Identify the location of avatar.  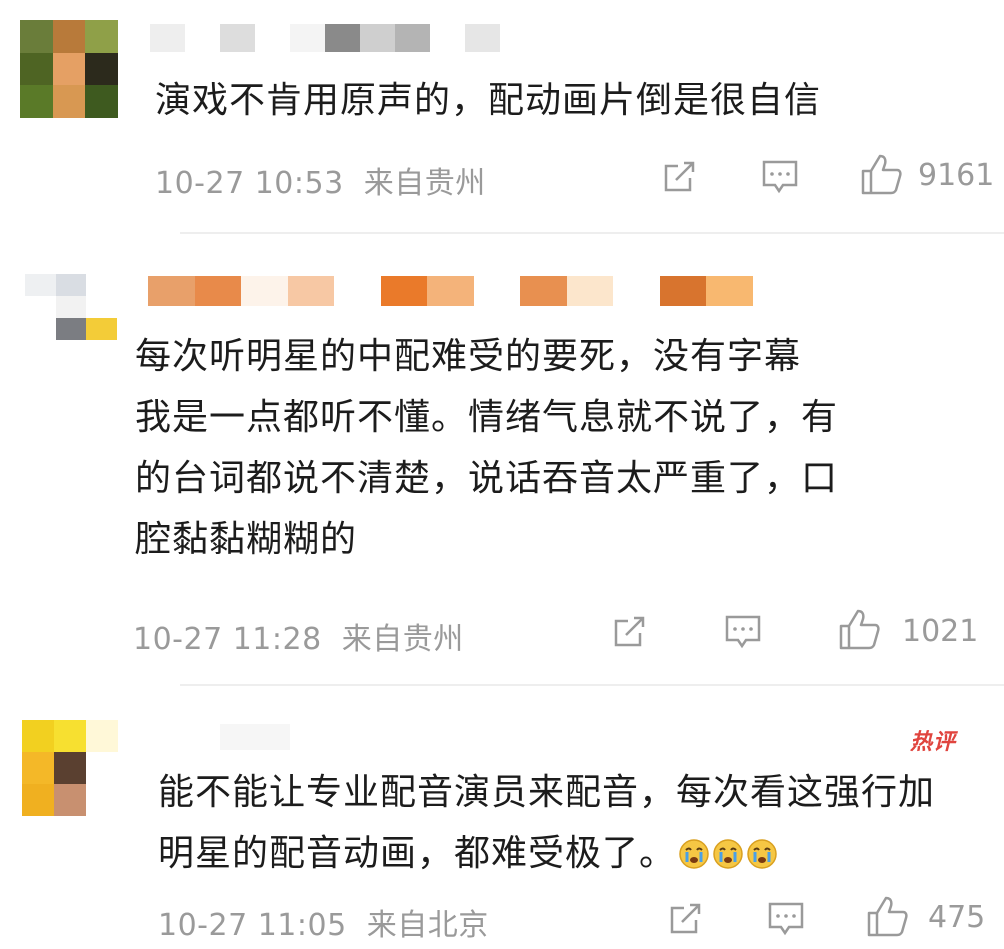
(70, 768).